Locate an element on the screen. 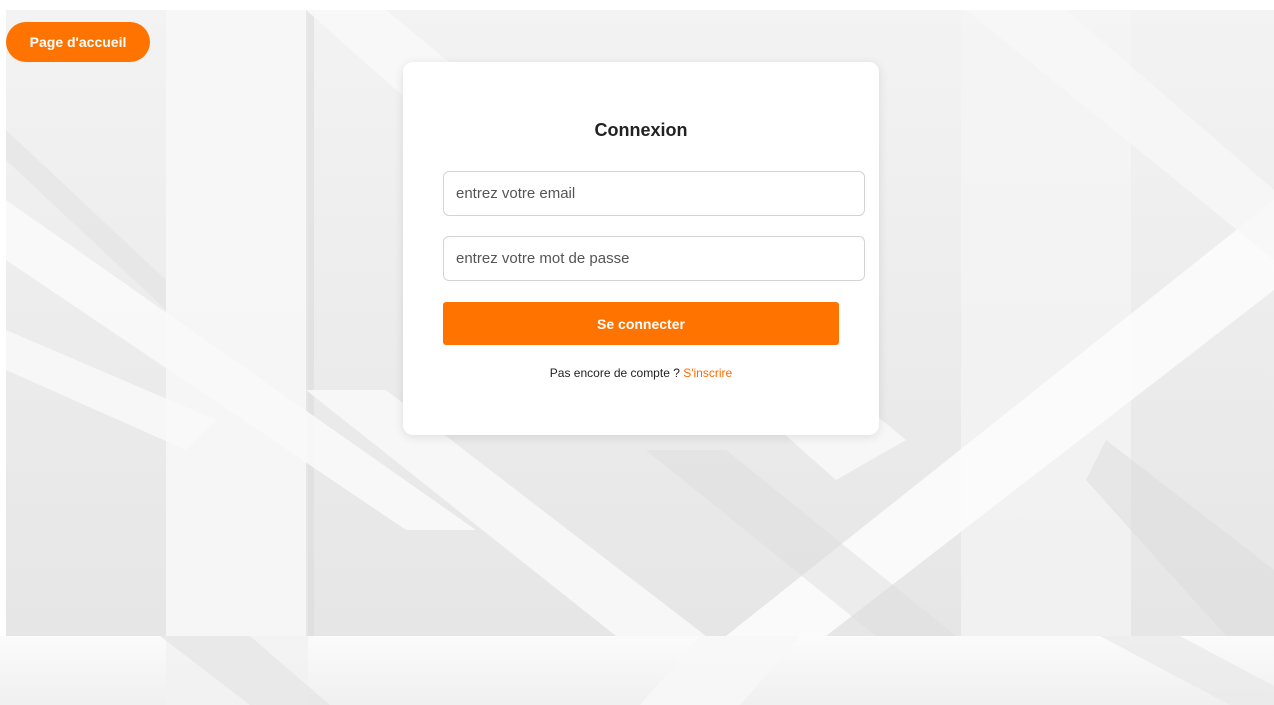 Image resolution: width=1274 pixels, height=705 pixels. background-lower-band is located at coordinates (637, 670).